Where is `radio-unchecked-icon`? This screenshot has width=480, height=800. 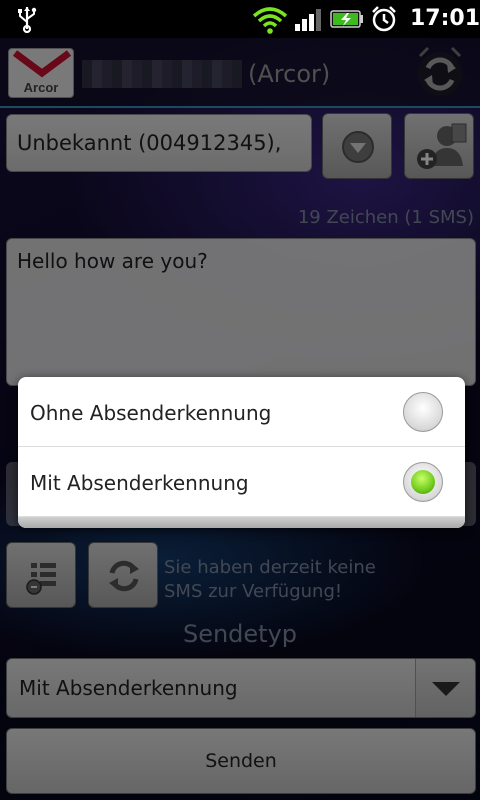
radio-unchecked-icon is located at coordinates (423, 412).